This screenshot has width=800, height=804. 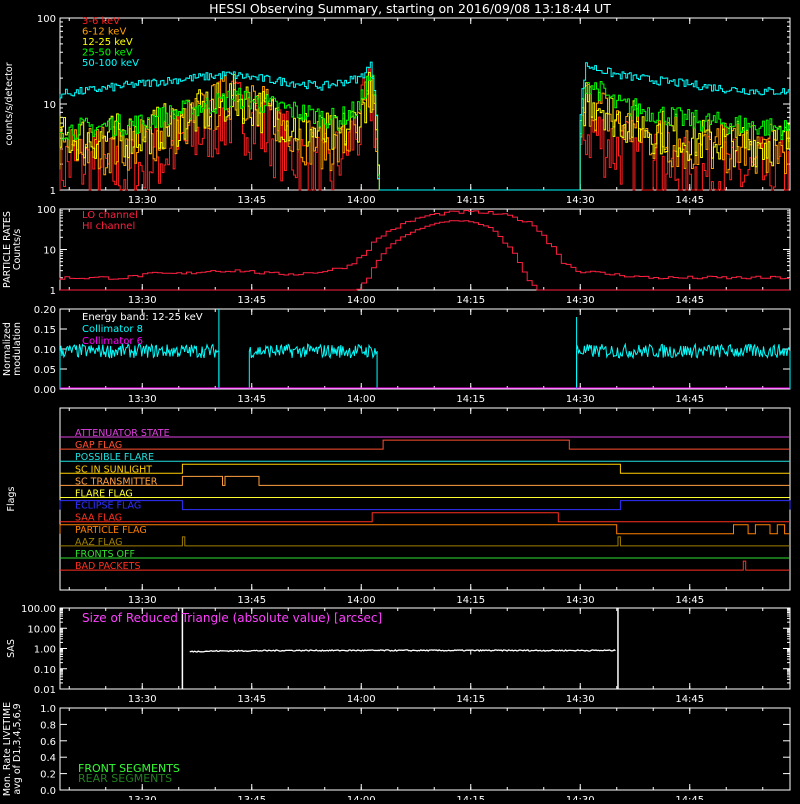 What do you see at coordinates (424, 245) in the screenshot?
I see `series-line-LO-channel` at bounding box center [424, 245].